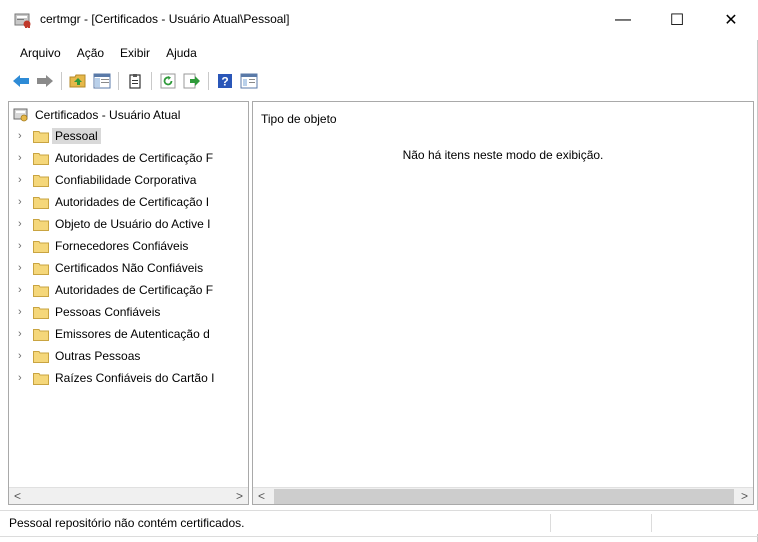  I want to click on tree-item: › Pessoas Confiáveis, so click(128, 312).